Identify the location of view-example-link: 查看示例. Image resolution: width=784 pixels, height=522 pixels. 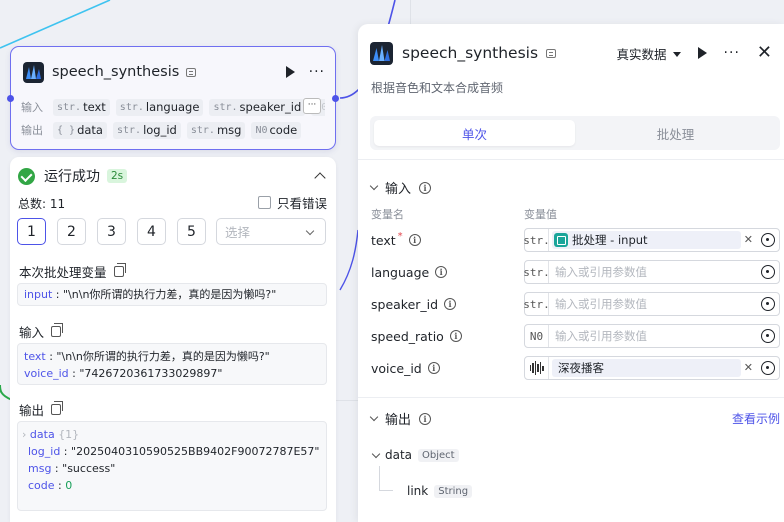
(756, 418).